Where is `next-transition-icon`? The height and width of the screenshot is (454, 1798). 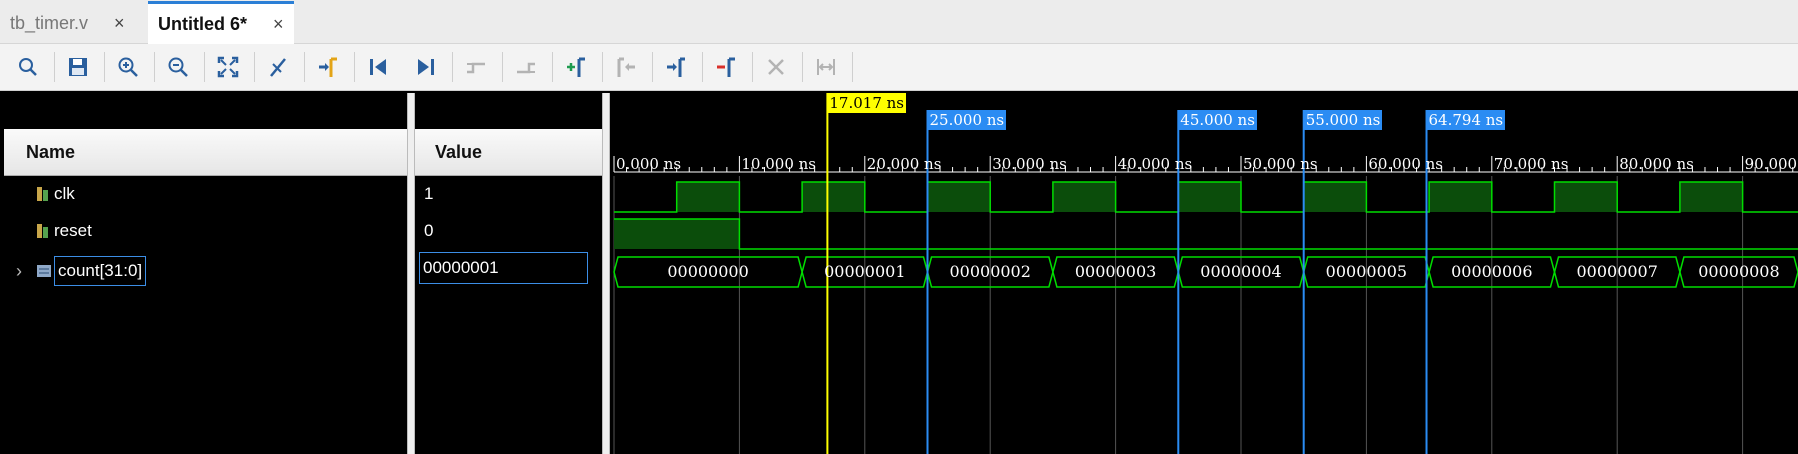
next-transition-icon is located at coordinates (526, 67).